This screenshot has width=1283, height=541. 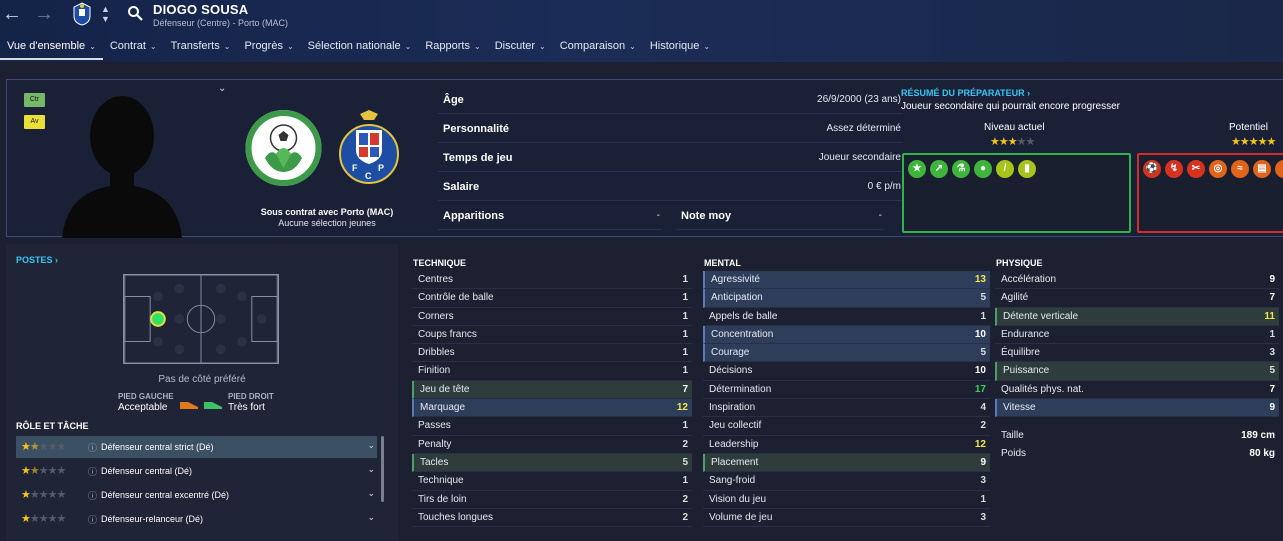 I want to click on role-stars: ★★★★★, so click(x=43, y=447).